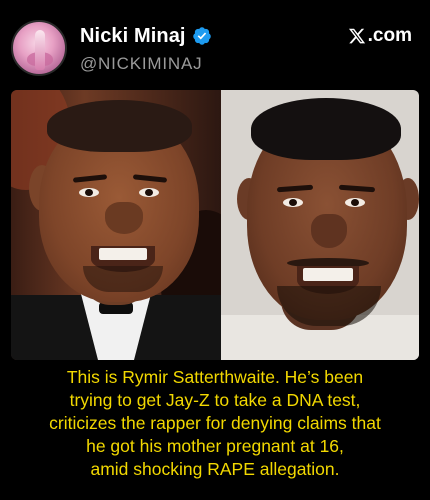 This screenshot has height=500, width=430. I want to click on caption-line: he got his mother pregnant at 16,, so click(215, 446).